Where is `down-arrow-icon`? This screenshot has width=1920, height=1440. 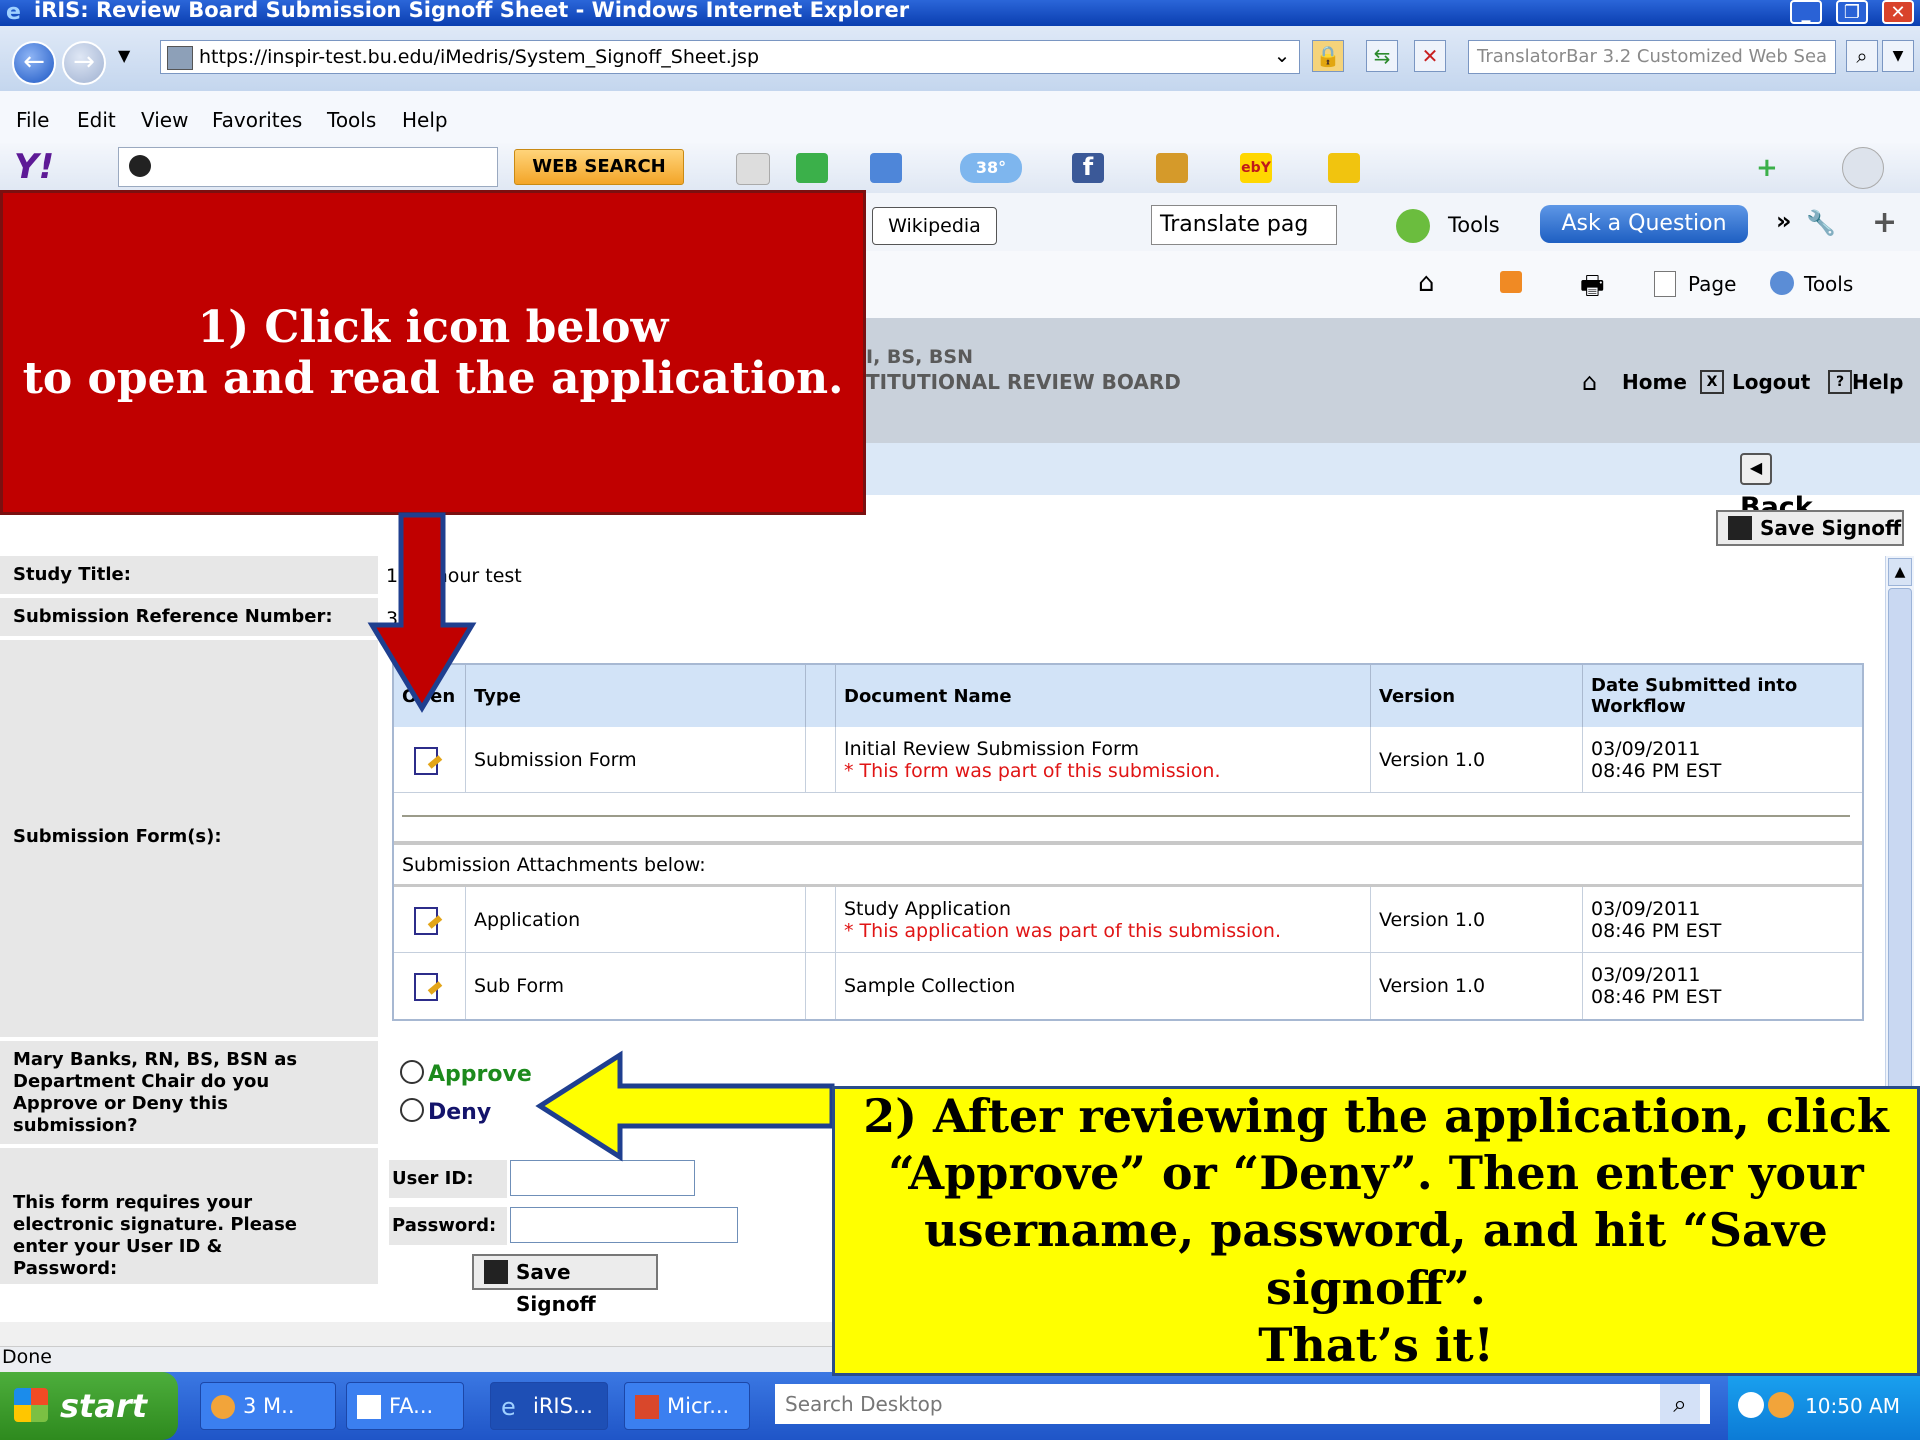
down-arrow-icon is located at coordinates (422, 612).